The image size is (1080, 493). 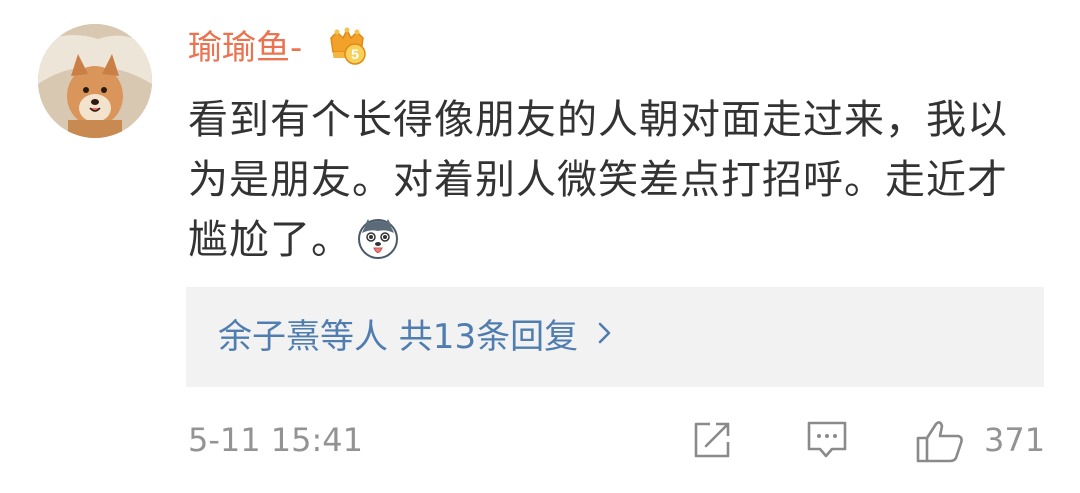 What do you see at coordinates (347, 46) in the screenshot?
I see `crown-level-5-icon: 5` at bounding box center [347, 46].